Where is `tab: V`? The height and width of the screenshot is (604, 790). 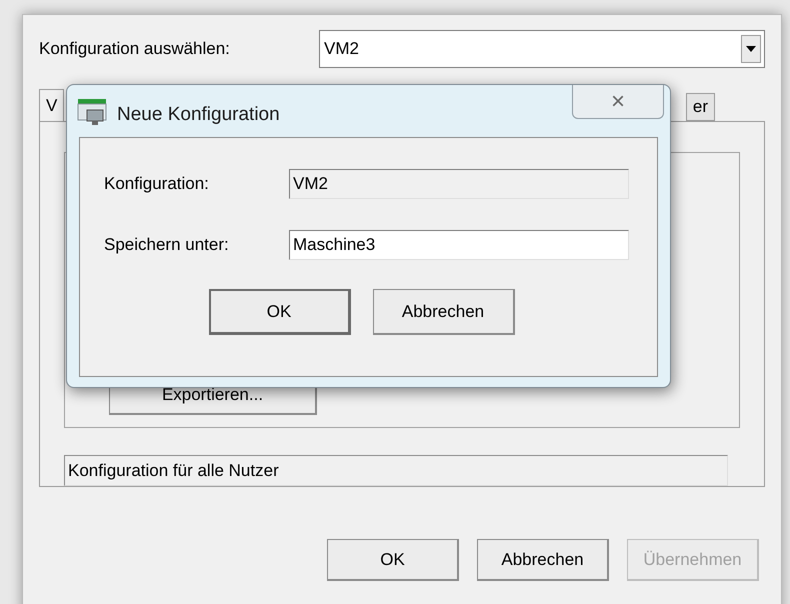
tab: V is located at coordinates (51, 105).